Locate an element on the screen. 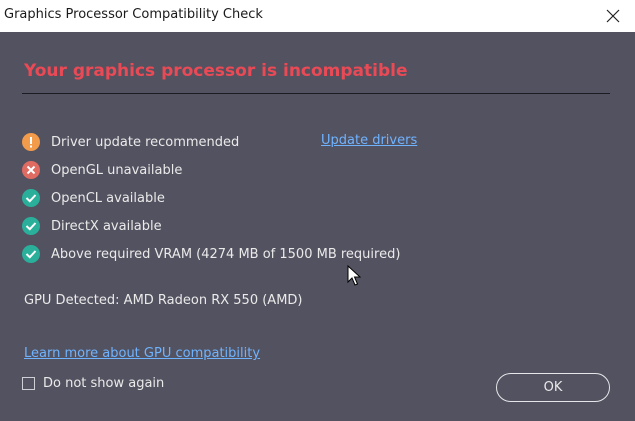 The image size is (635, 421). check-row-opencl: OpenCL available is located at coordinates (93, 198).